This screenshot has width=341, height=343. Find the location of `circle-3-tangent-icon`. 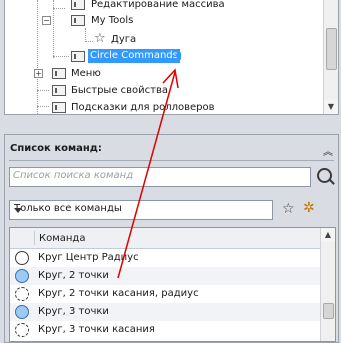

circle-3-tangent-icon is located at coordinates (22, 330).